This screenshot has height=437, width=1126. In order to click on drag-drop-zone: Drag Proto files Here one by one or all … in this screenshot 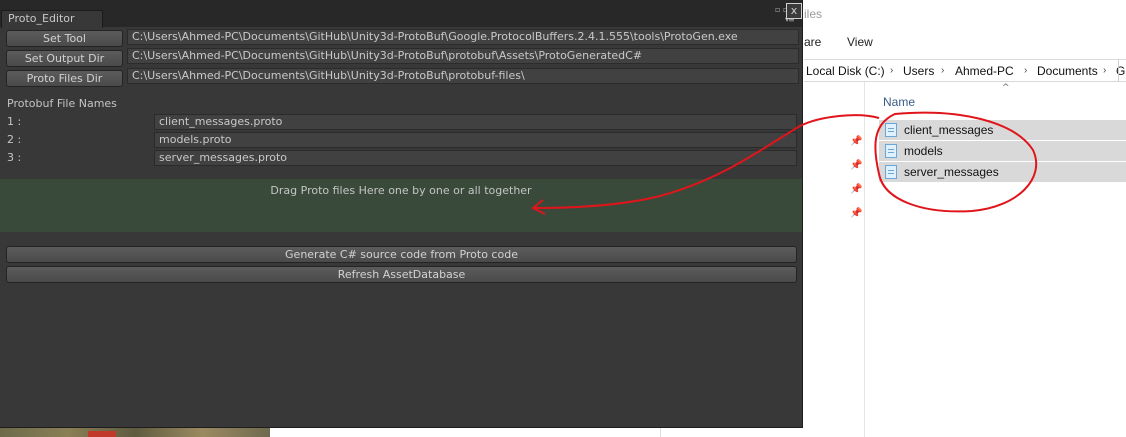, I will do `click(401, 205)`.